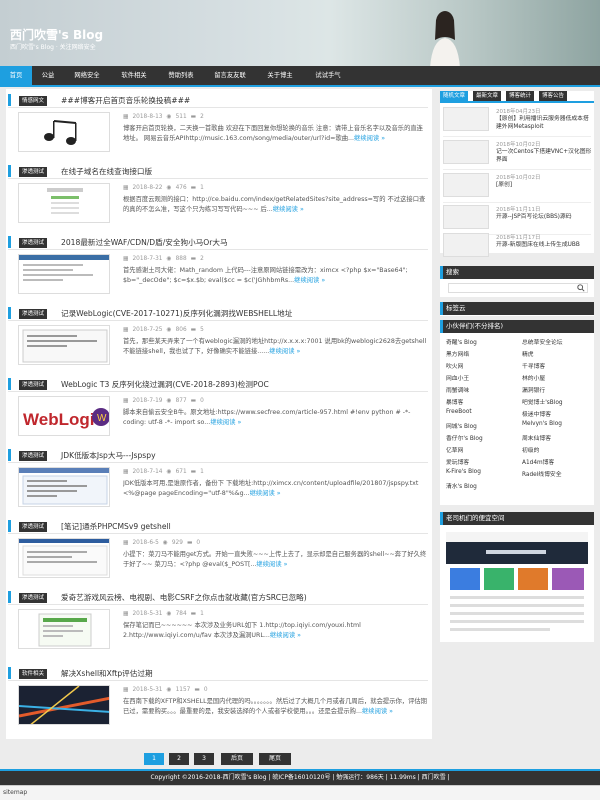  I want to click on friend-link: 林的小屋, so click(533, 377).